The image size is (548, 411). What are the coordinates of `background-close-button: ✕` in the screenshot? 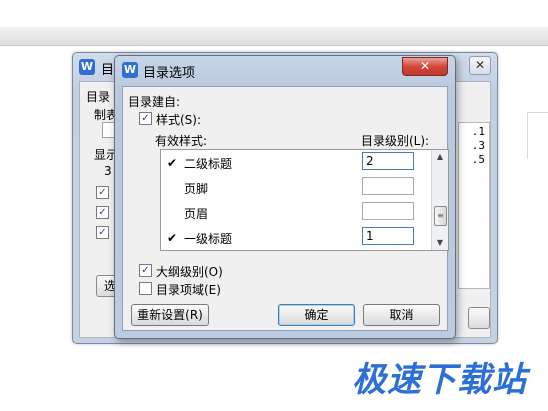 It's located at (480, 65).